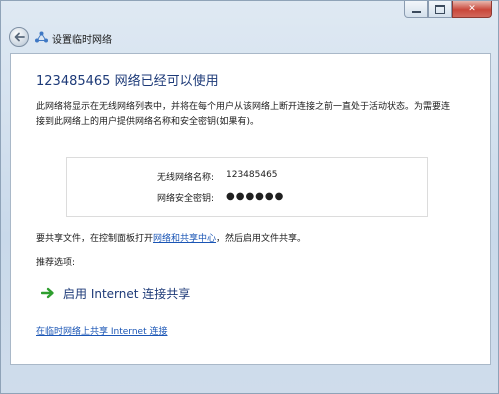  What do you see at coordinates (252, 175) in the screenshot?
I see `network-name-value: 123485465` at bounding box center [252, 175].